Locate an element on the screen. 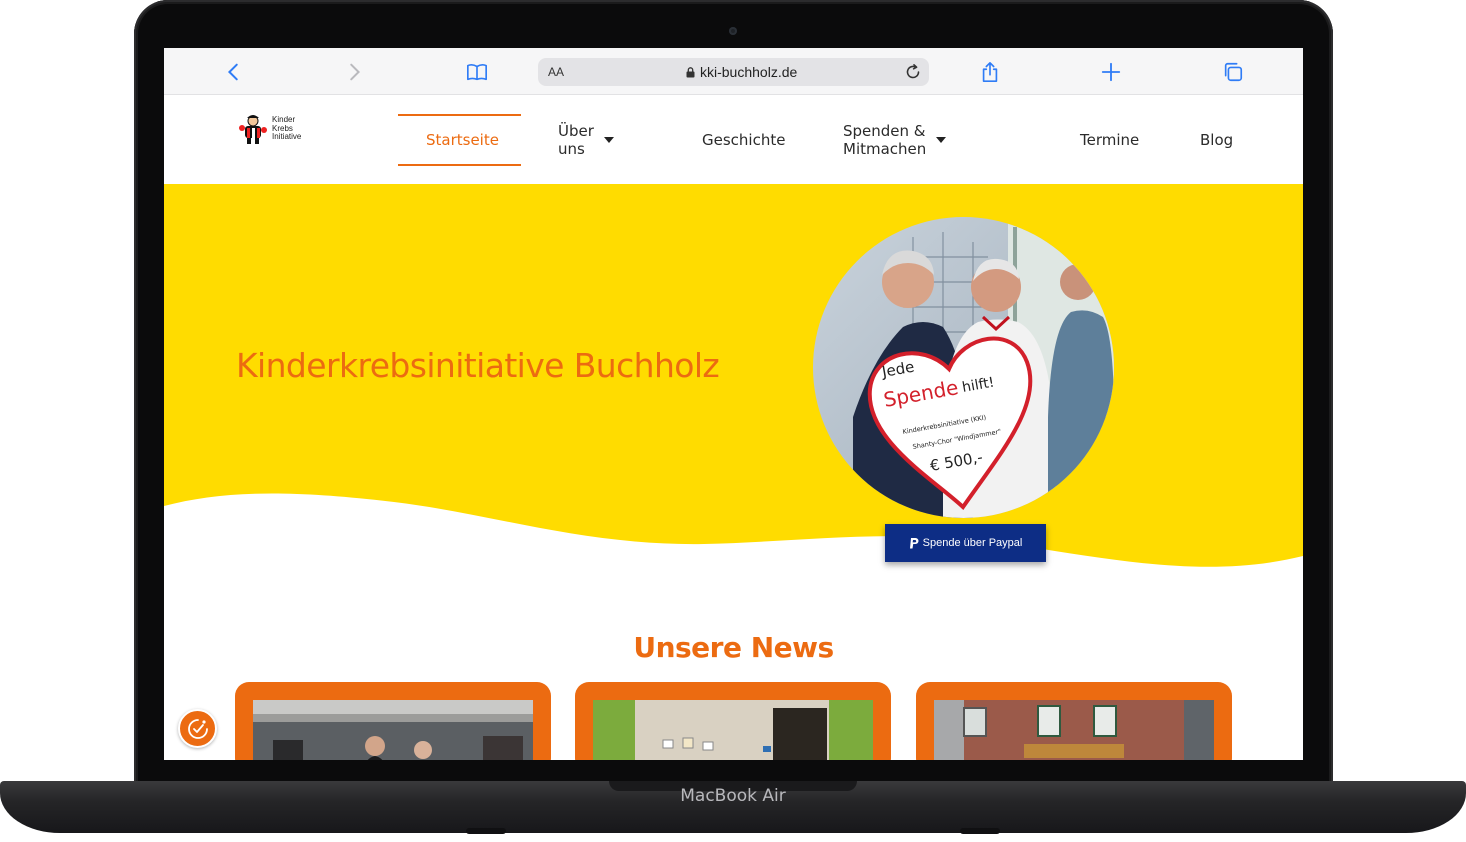  tabs-overview-icon is located at coordinates (1233, 72).